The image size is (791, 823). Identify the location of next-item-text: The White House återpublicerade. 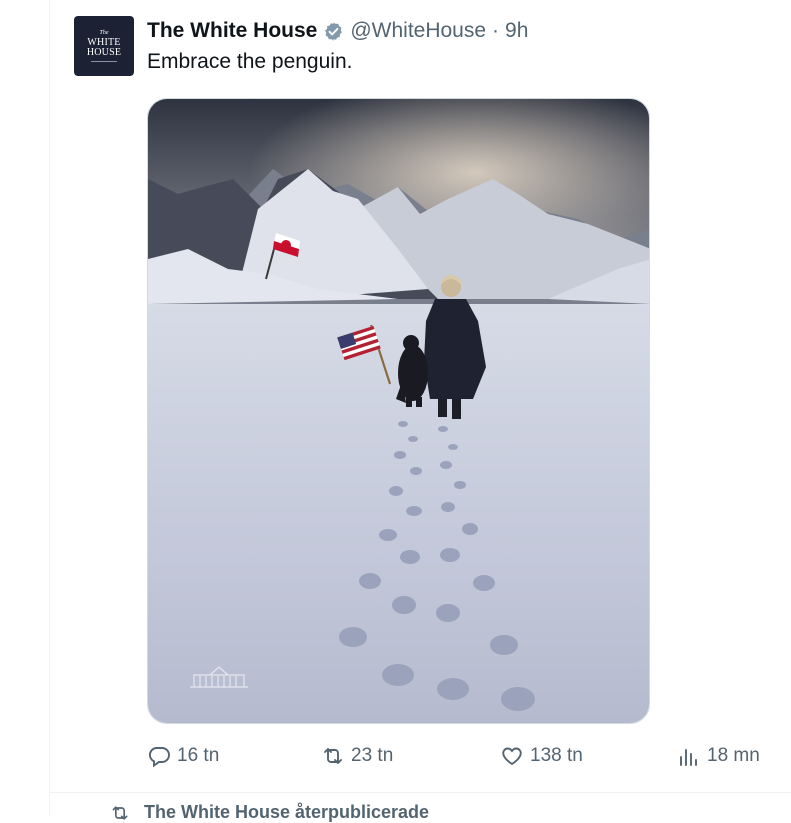
(287, 812).